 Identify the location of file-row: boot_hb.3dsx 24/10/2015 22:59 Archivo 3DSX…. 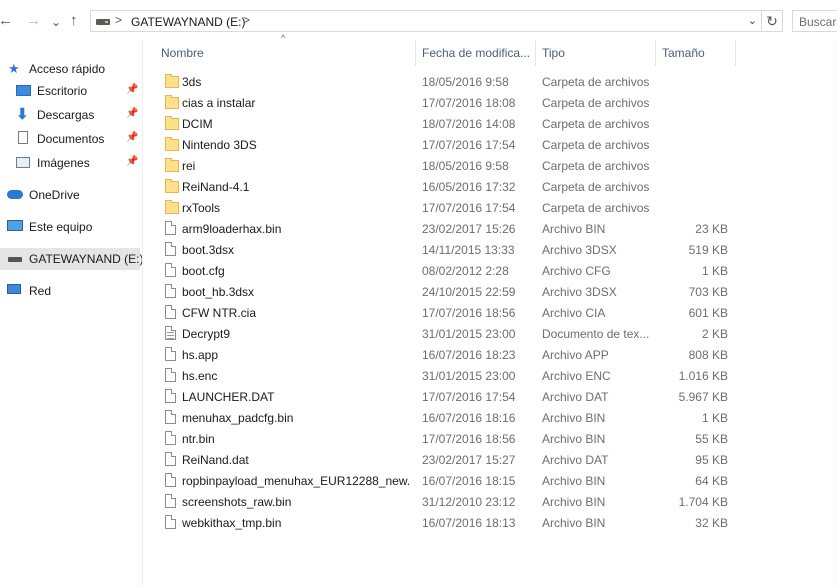
(448, 291).